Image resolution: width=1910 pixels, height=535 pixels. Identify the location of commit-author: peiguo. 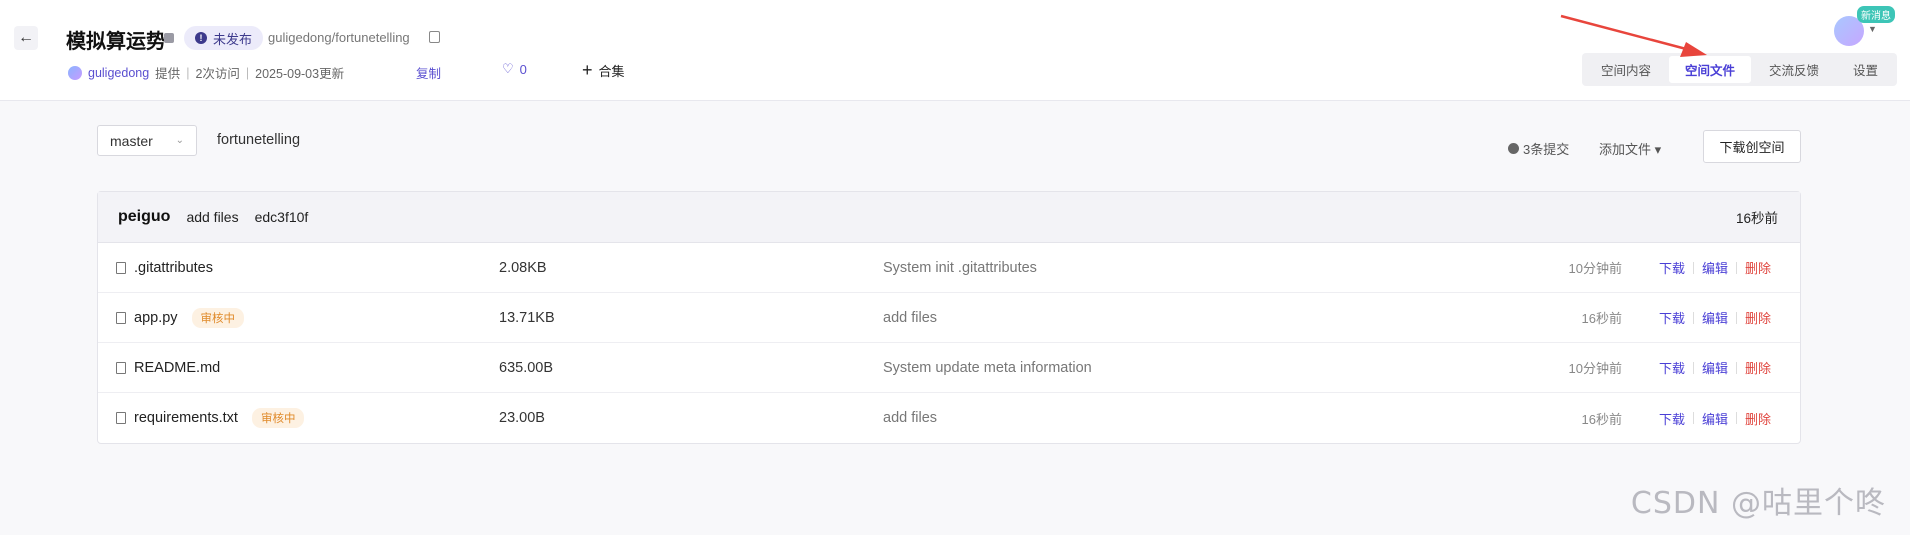
(144, 217).